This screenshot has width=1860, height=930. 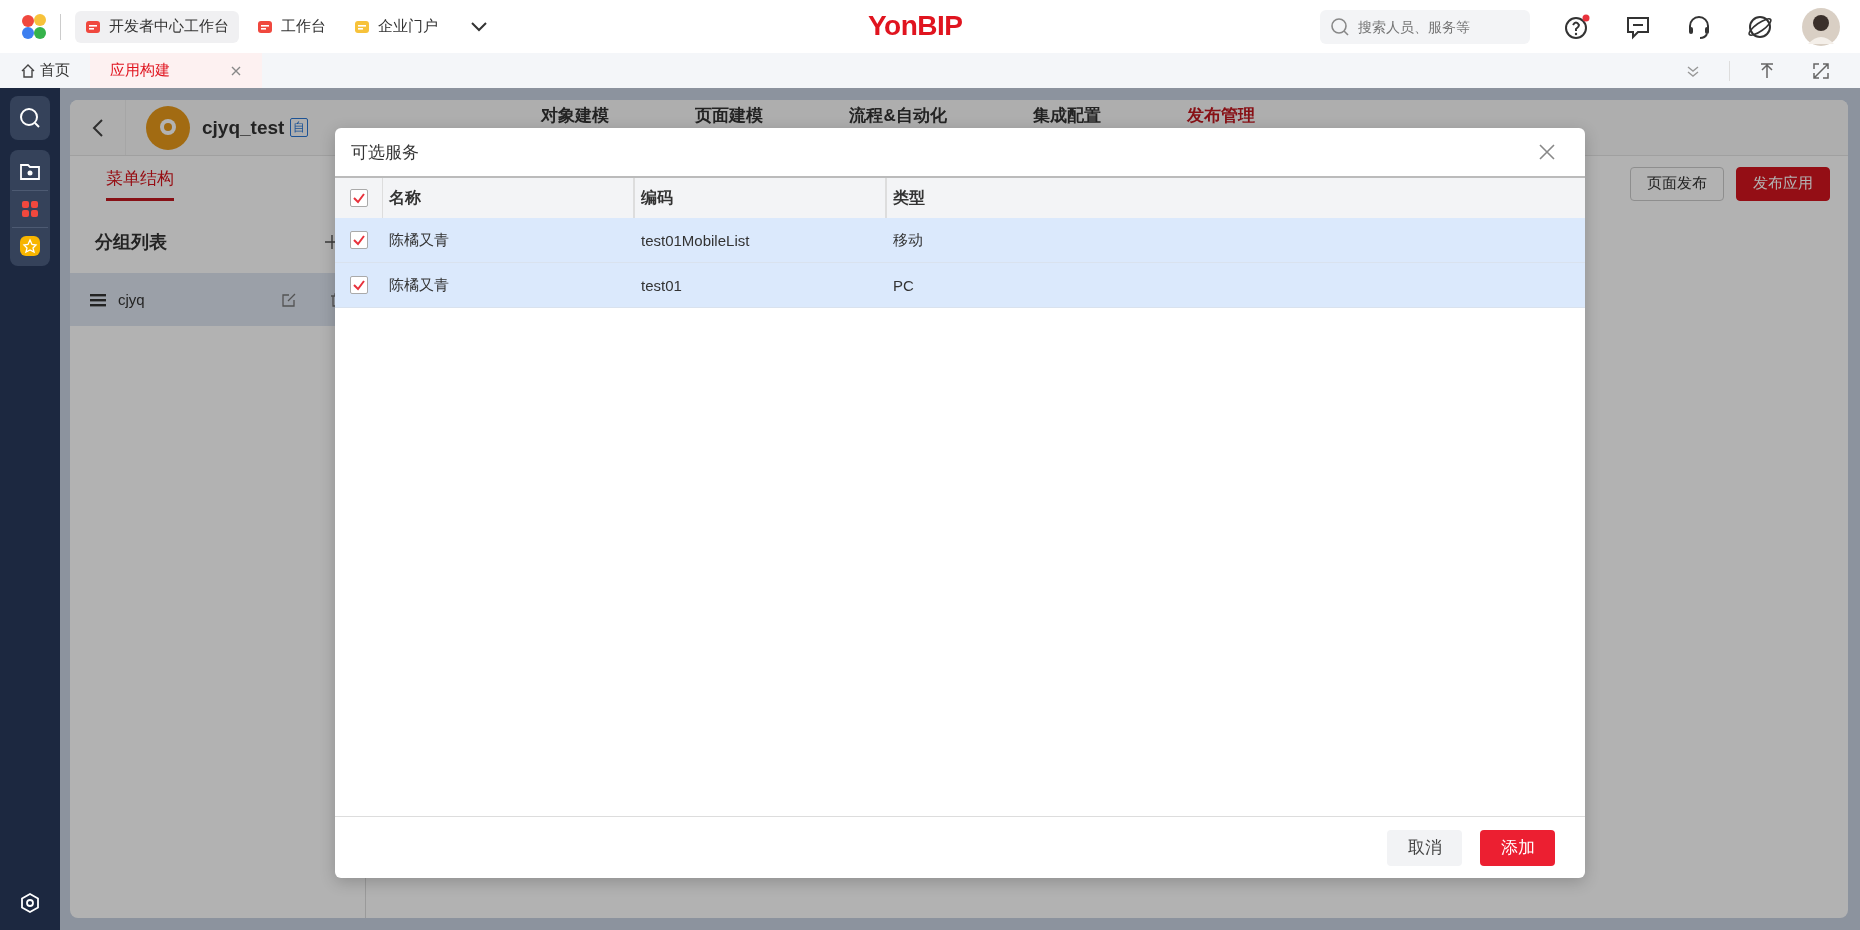 What do you see at coordinates (898, 113) in the screenshot?
I see `nav-tab: 流程&自动化` at bounding box center [898, 113].